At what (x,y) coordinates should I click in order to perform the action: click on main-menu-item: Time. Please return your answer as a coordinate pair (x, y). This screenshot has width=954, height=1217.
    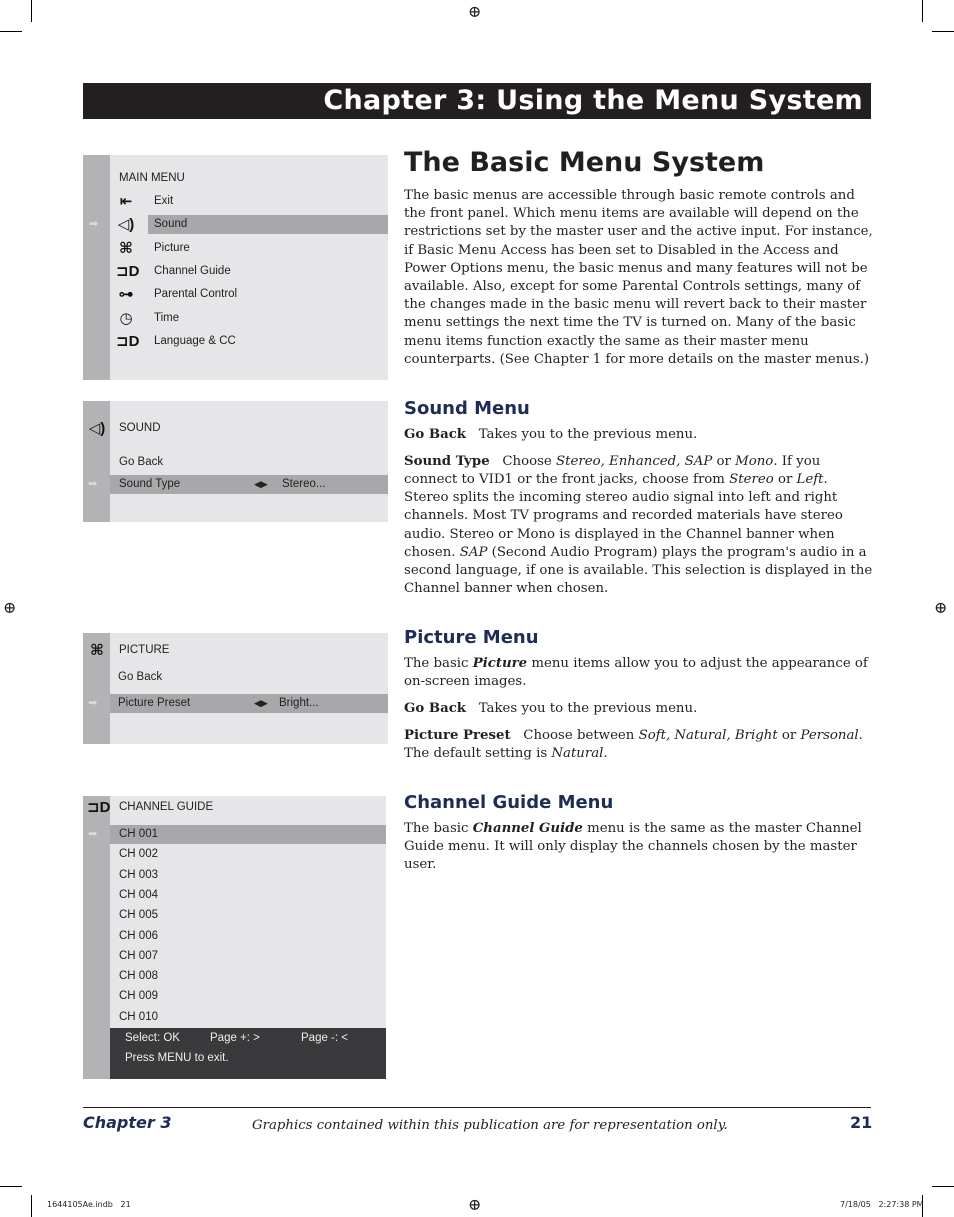
    Looking at the image, I should click on (268, 318).